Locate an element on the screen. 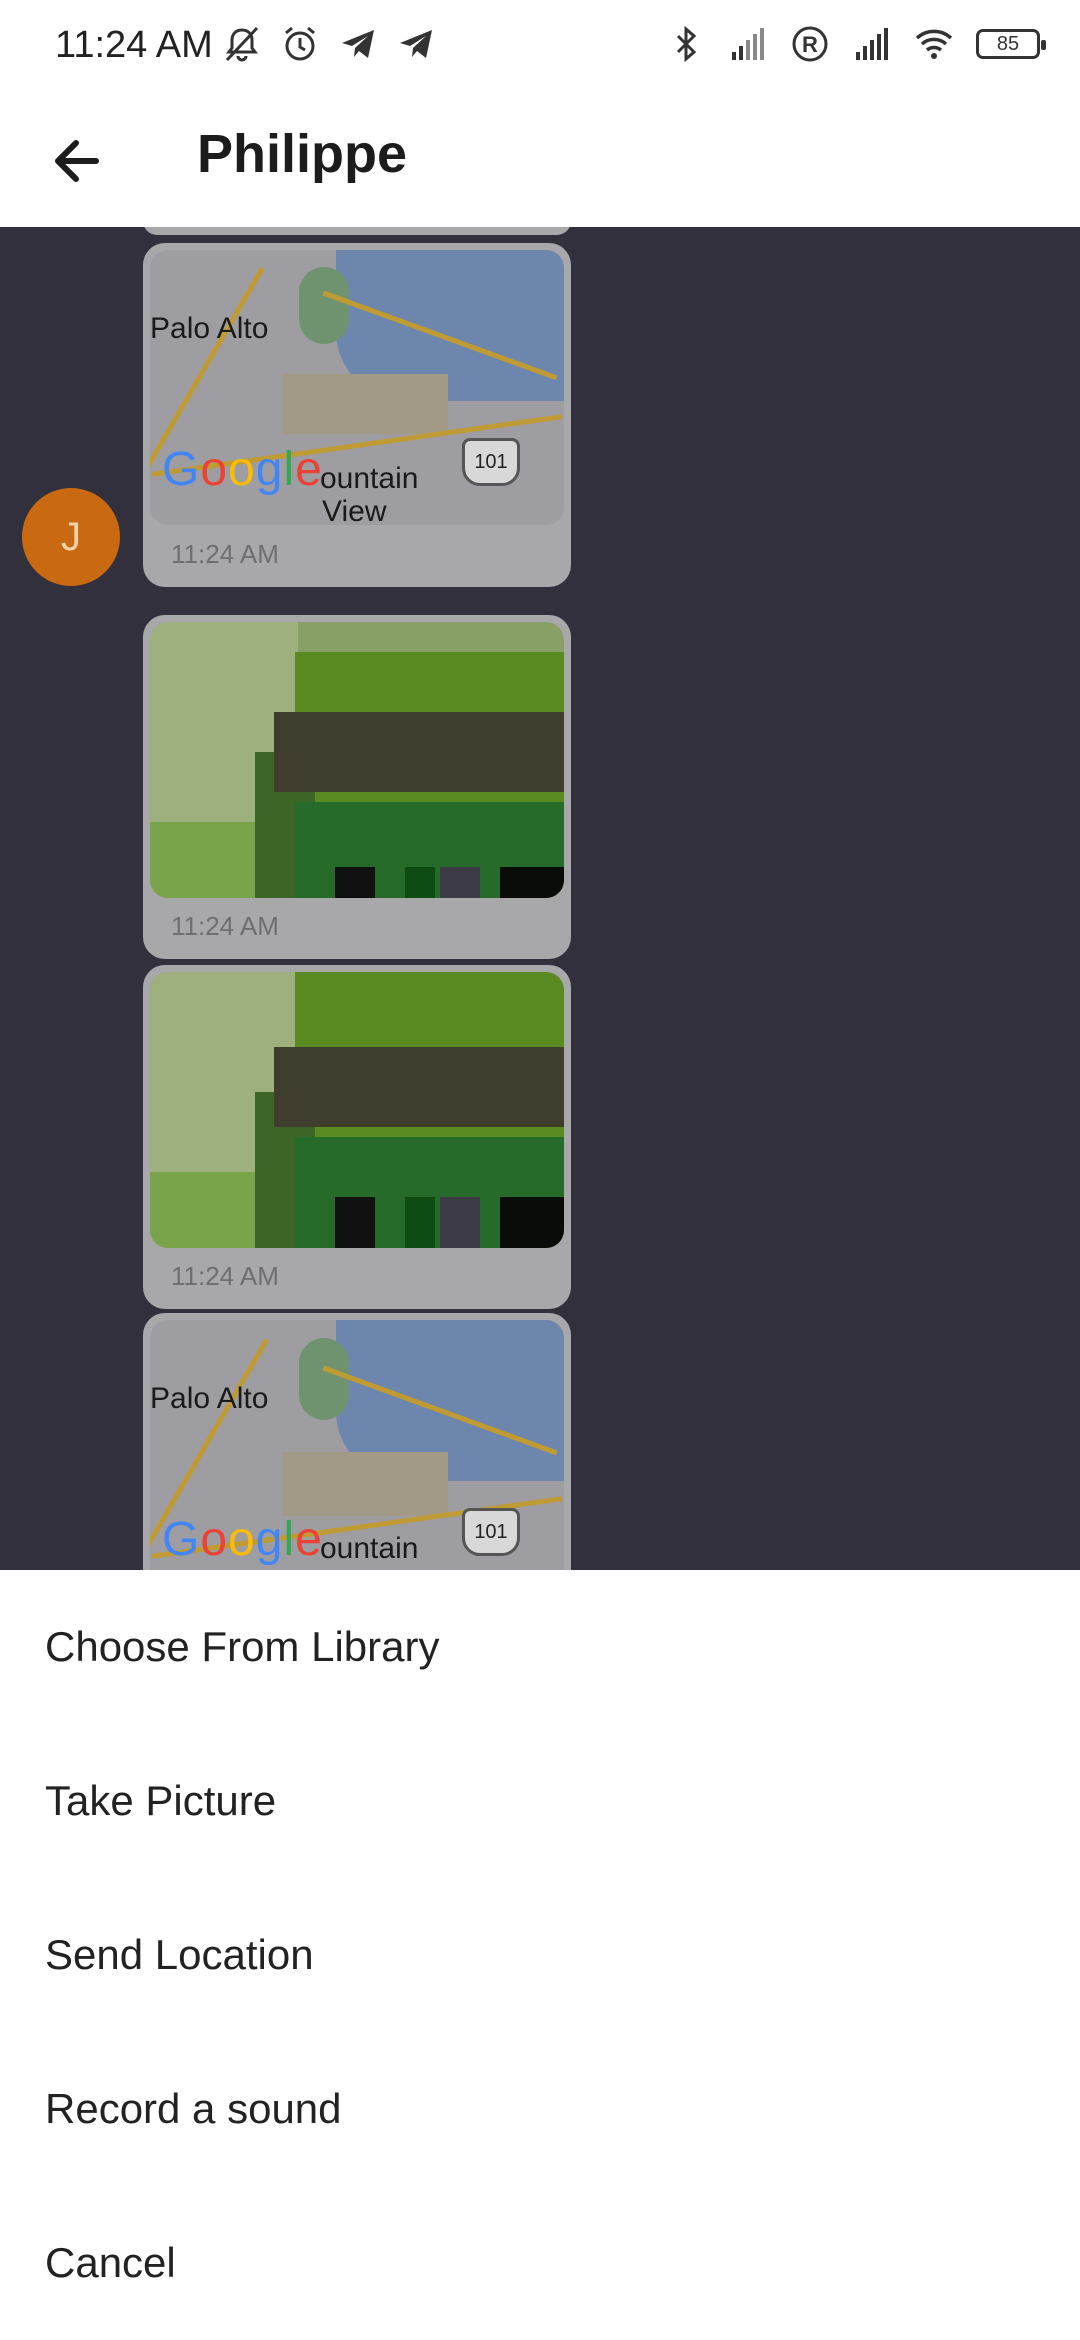 This screenshot has width=1080, height=2340. mute-icon is located at coordinates (242, 44).